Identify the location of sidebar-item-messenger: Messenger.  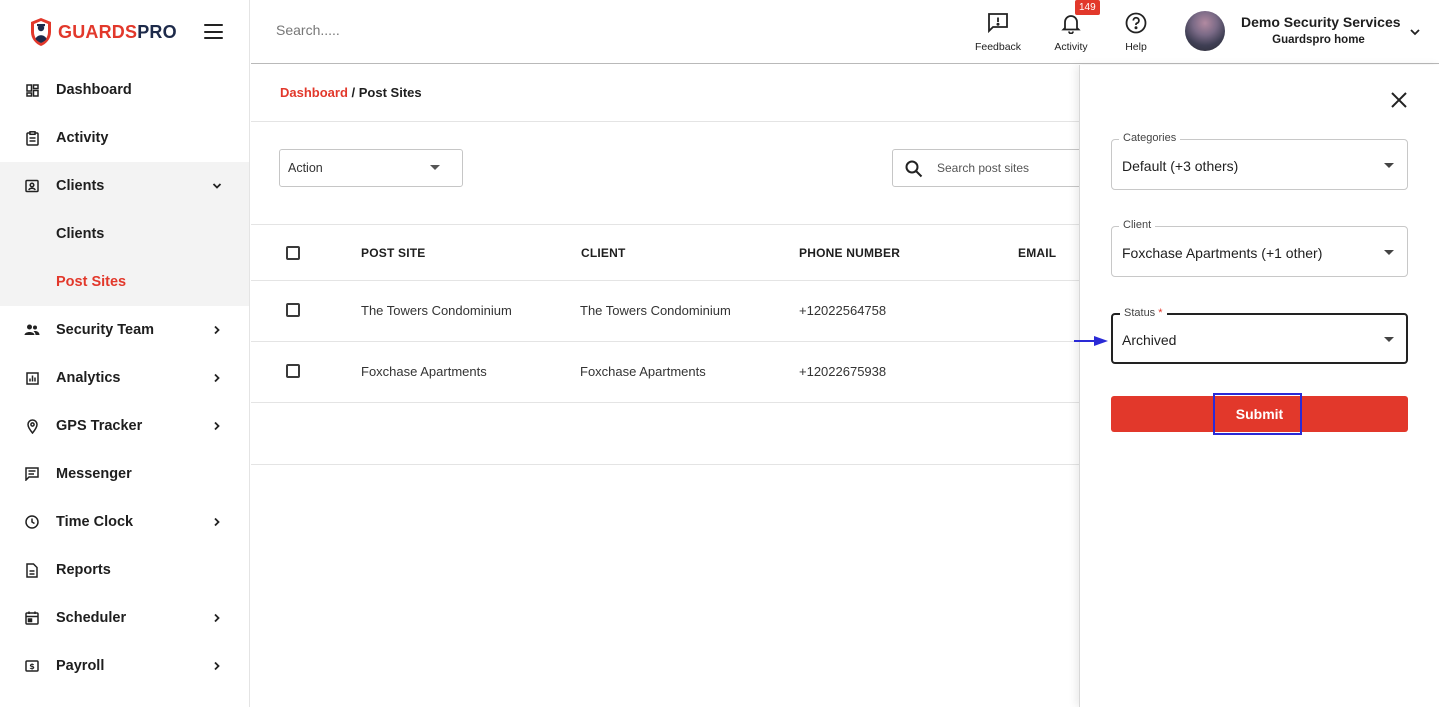
(124, 474).